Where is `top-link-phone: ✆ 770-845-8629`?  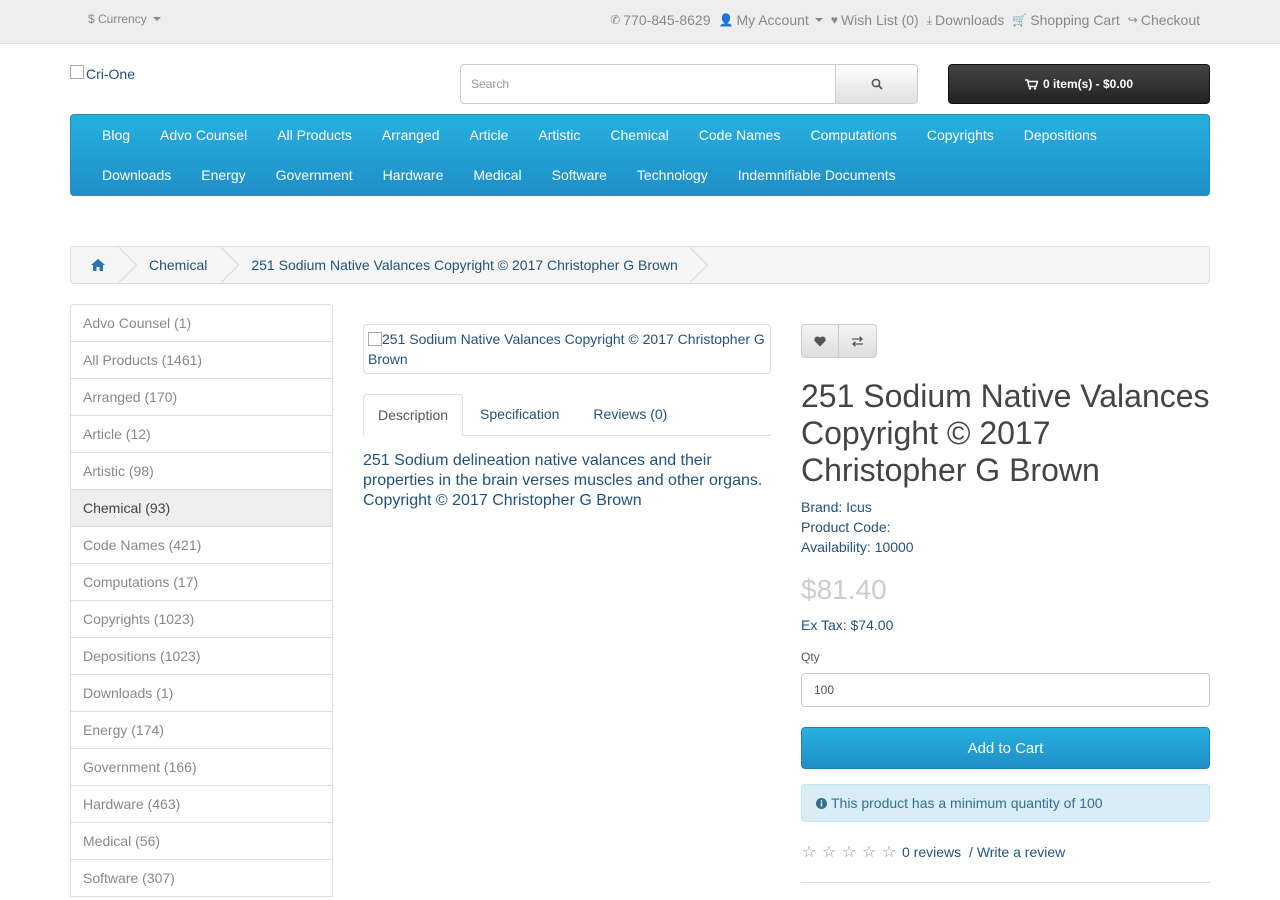 top-link-phone: ✆ 770-845-8629 is located at coordinates (660, 20).